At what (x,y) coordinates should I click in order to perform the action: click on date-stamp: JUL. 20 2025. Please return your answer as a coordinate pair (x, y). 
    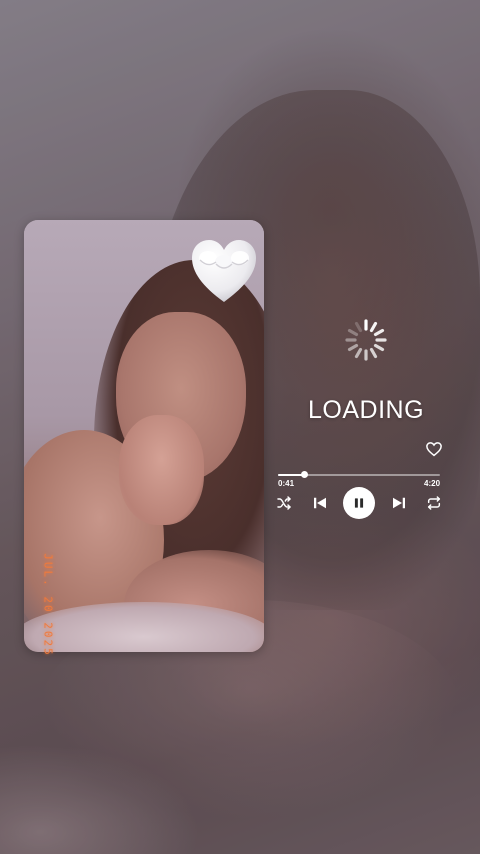
    Looking at the image, I should click on (48, 604).